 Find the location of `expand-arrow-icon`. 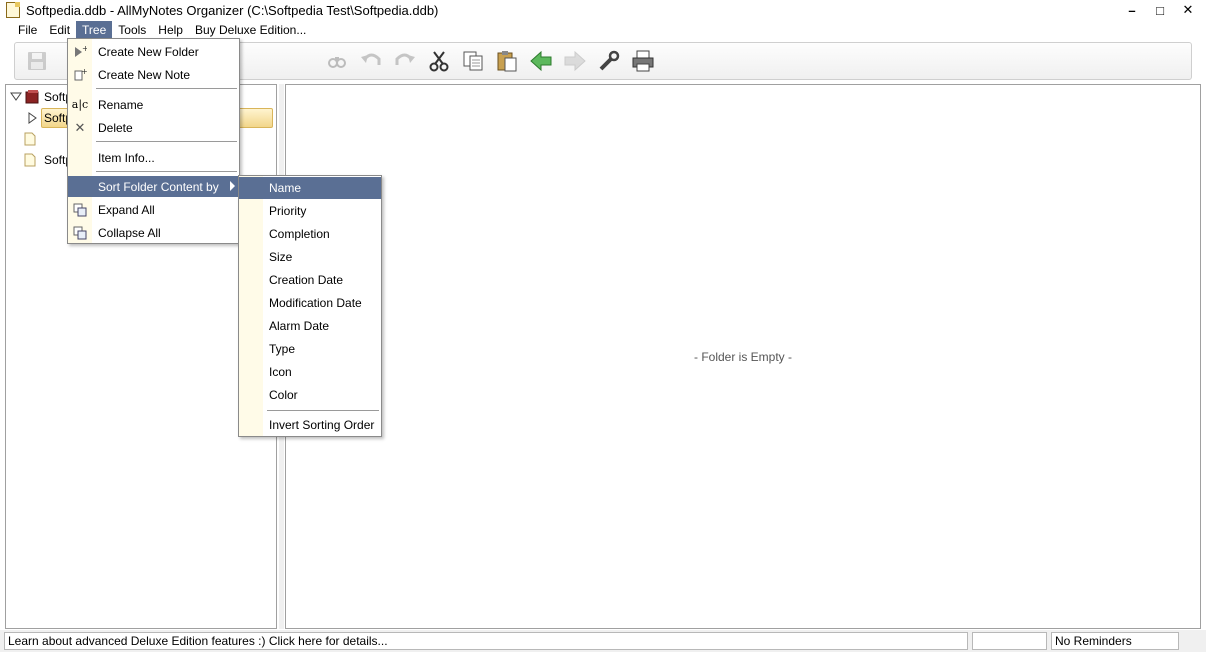

expand-arrow-icon is located at coordinates (32, 118).